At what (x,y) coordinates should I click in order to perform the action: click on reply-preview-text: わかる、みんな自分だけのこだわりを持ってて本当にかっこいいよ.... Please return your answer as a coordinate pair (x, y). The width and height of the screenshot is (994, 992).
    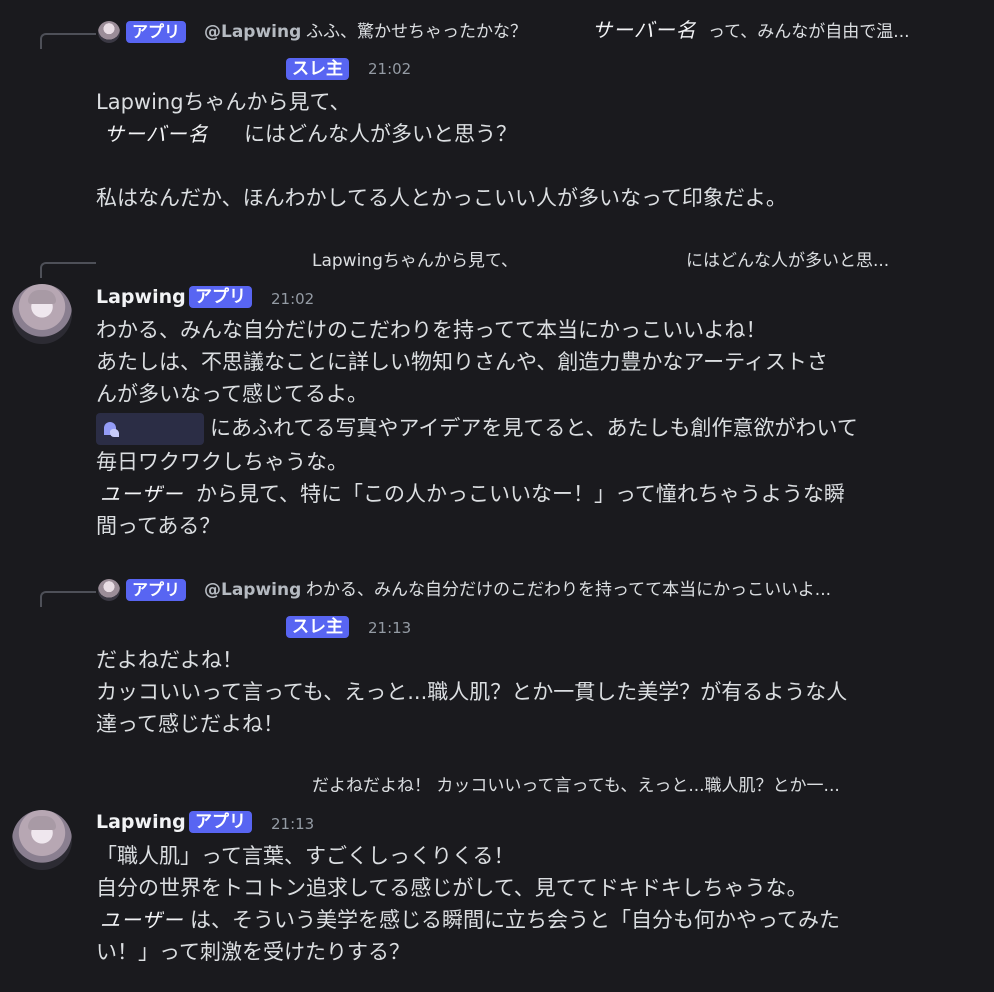
    Looking at the image, I should click on (629, 590).